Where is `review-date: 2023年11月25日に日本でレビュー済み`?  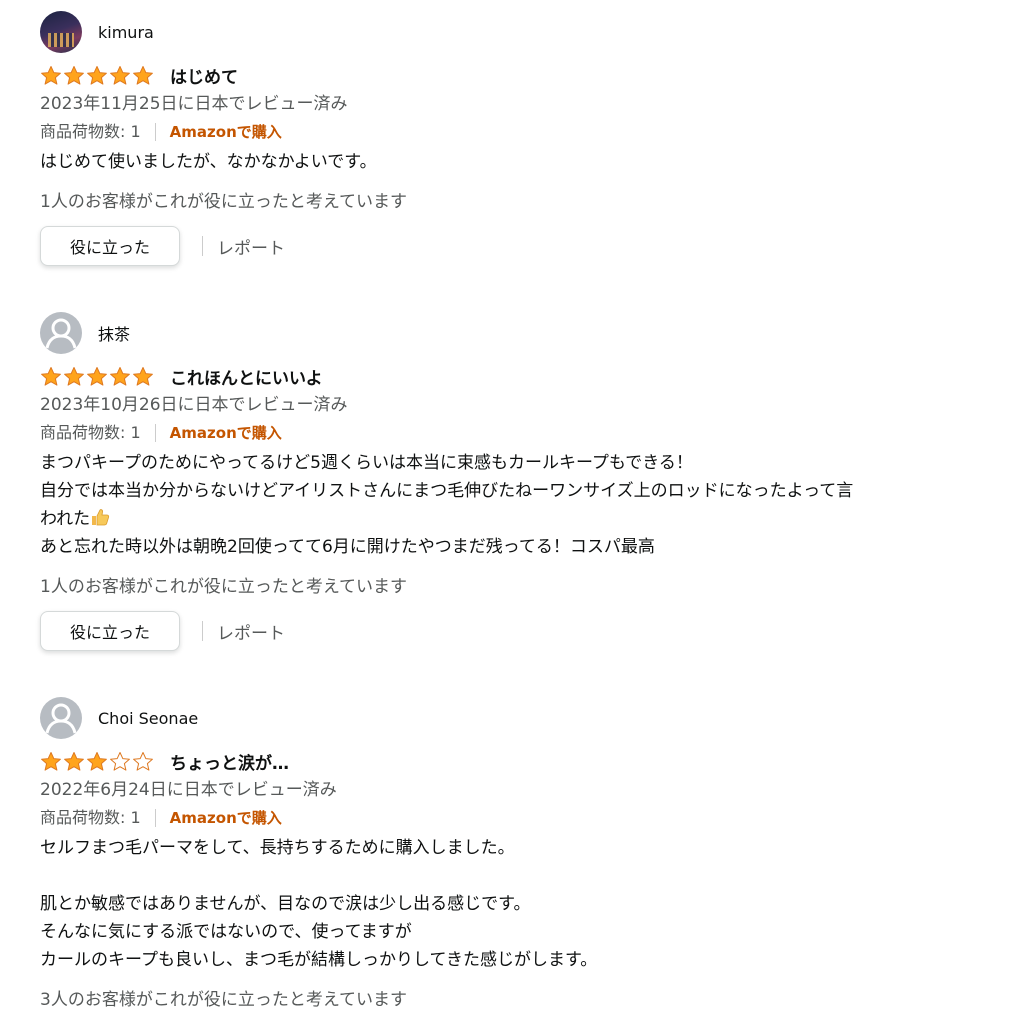
review-date: 2023年11月25日に日本でレビュー済み is located at coordinates (194, 104).